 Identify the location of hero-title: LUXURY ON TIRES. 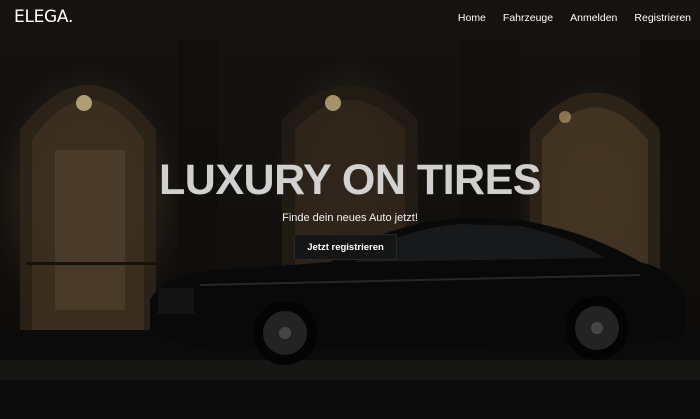
(350, 180).